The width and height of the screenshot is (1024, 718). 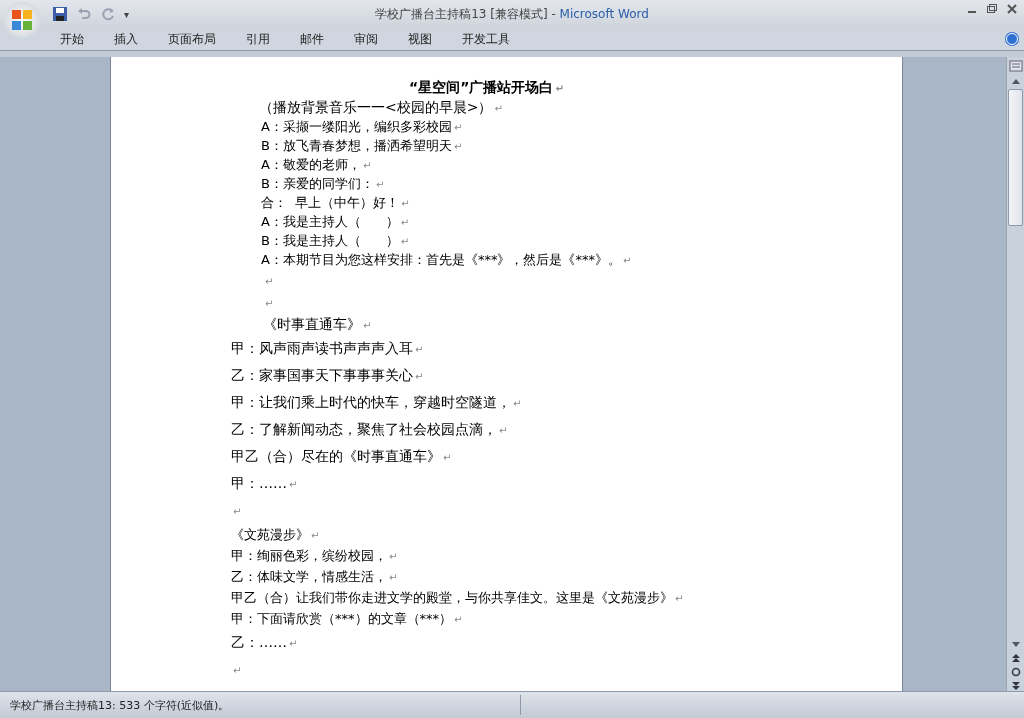 I want to click on office-button, so click(x=22, y=20).